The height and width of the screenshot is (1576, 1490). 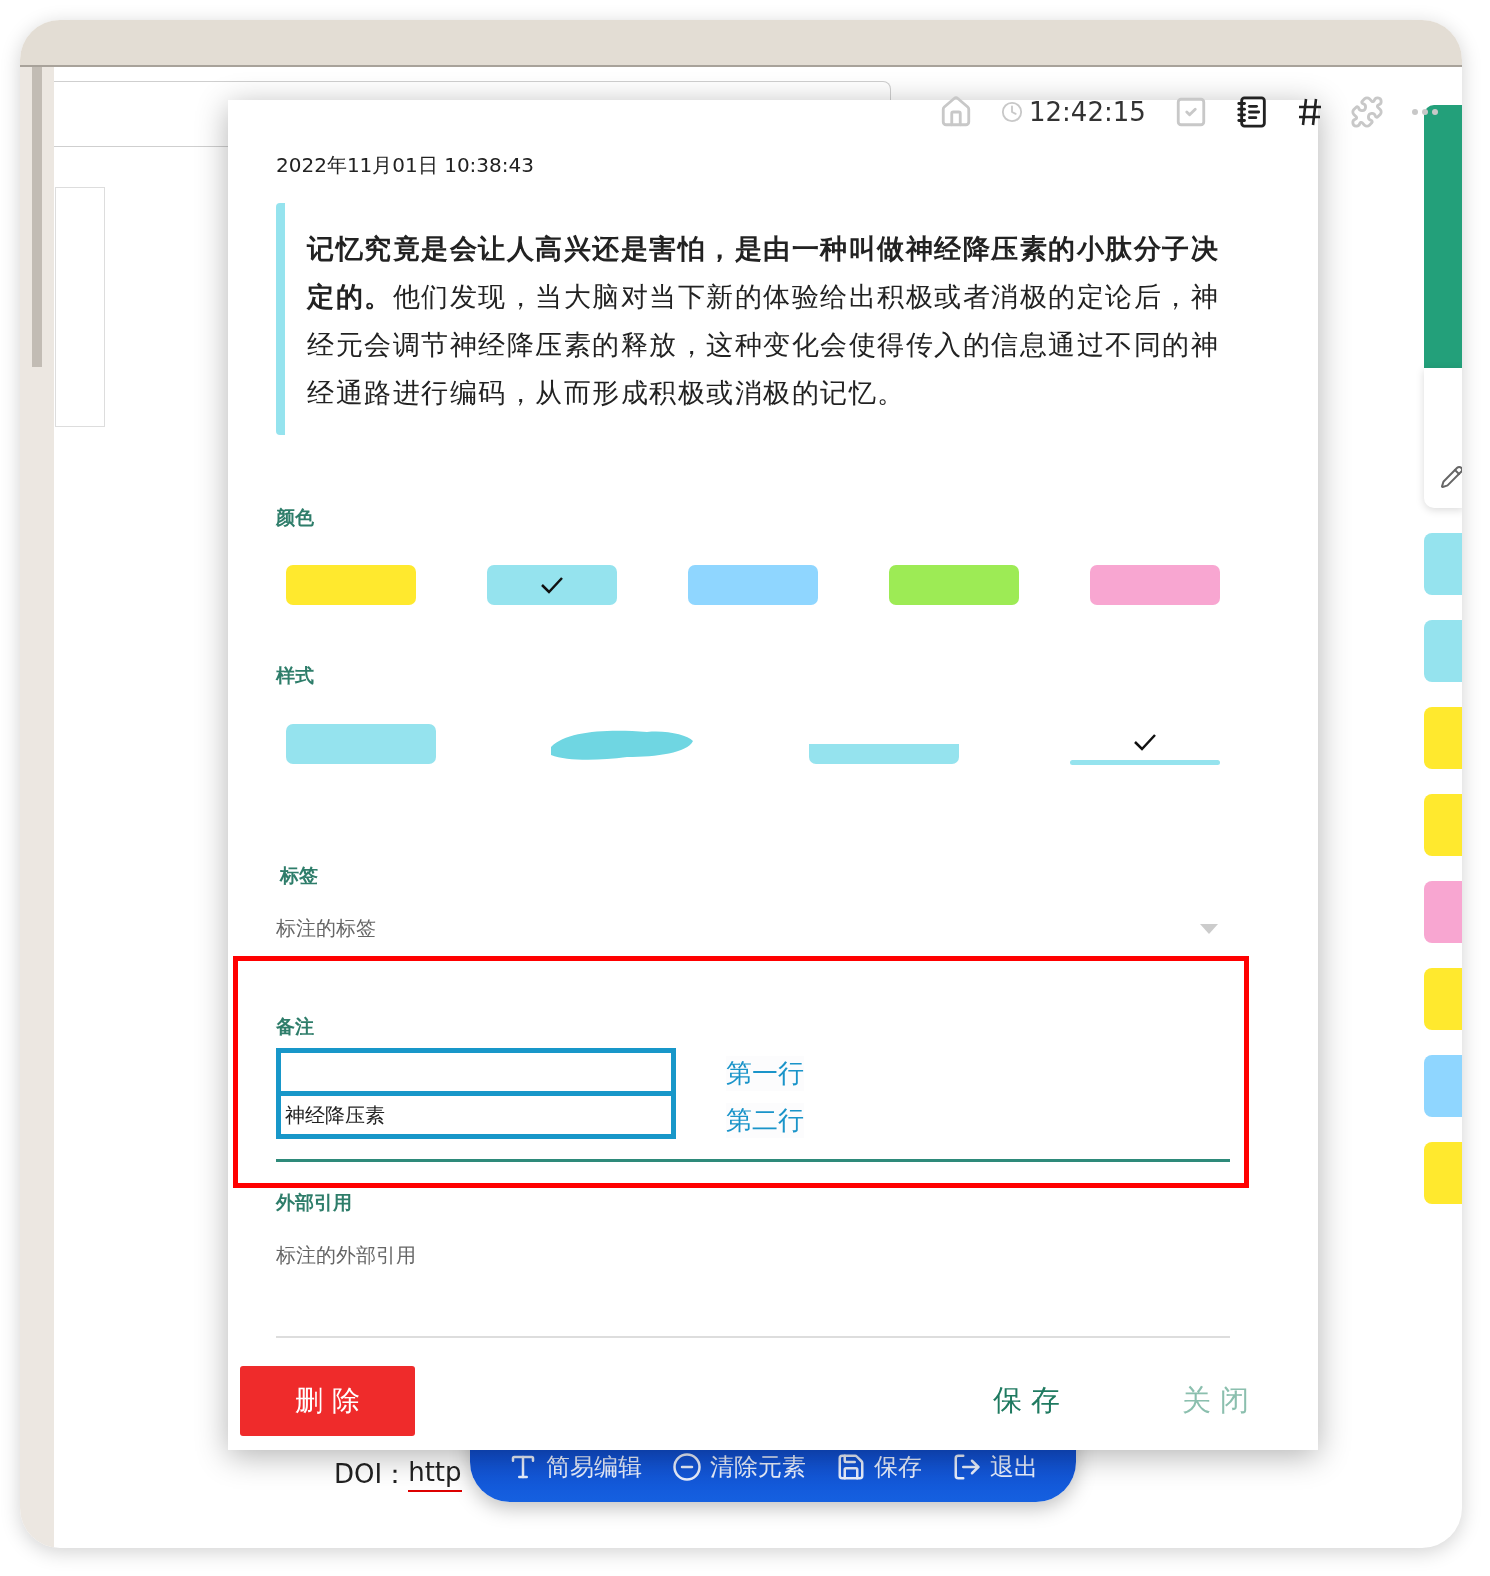 I want to click on check-icon, so click(x=552, y=585).